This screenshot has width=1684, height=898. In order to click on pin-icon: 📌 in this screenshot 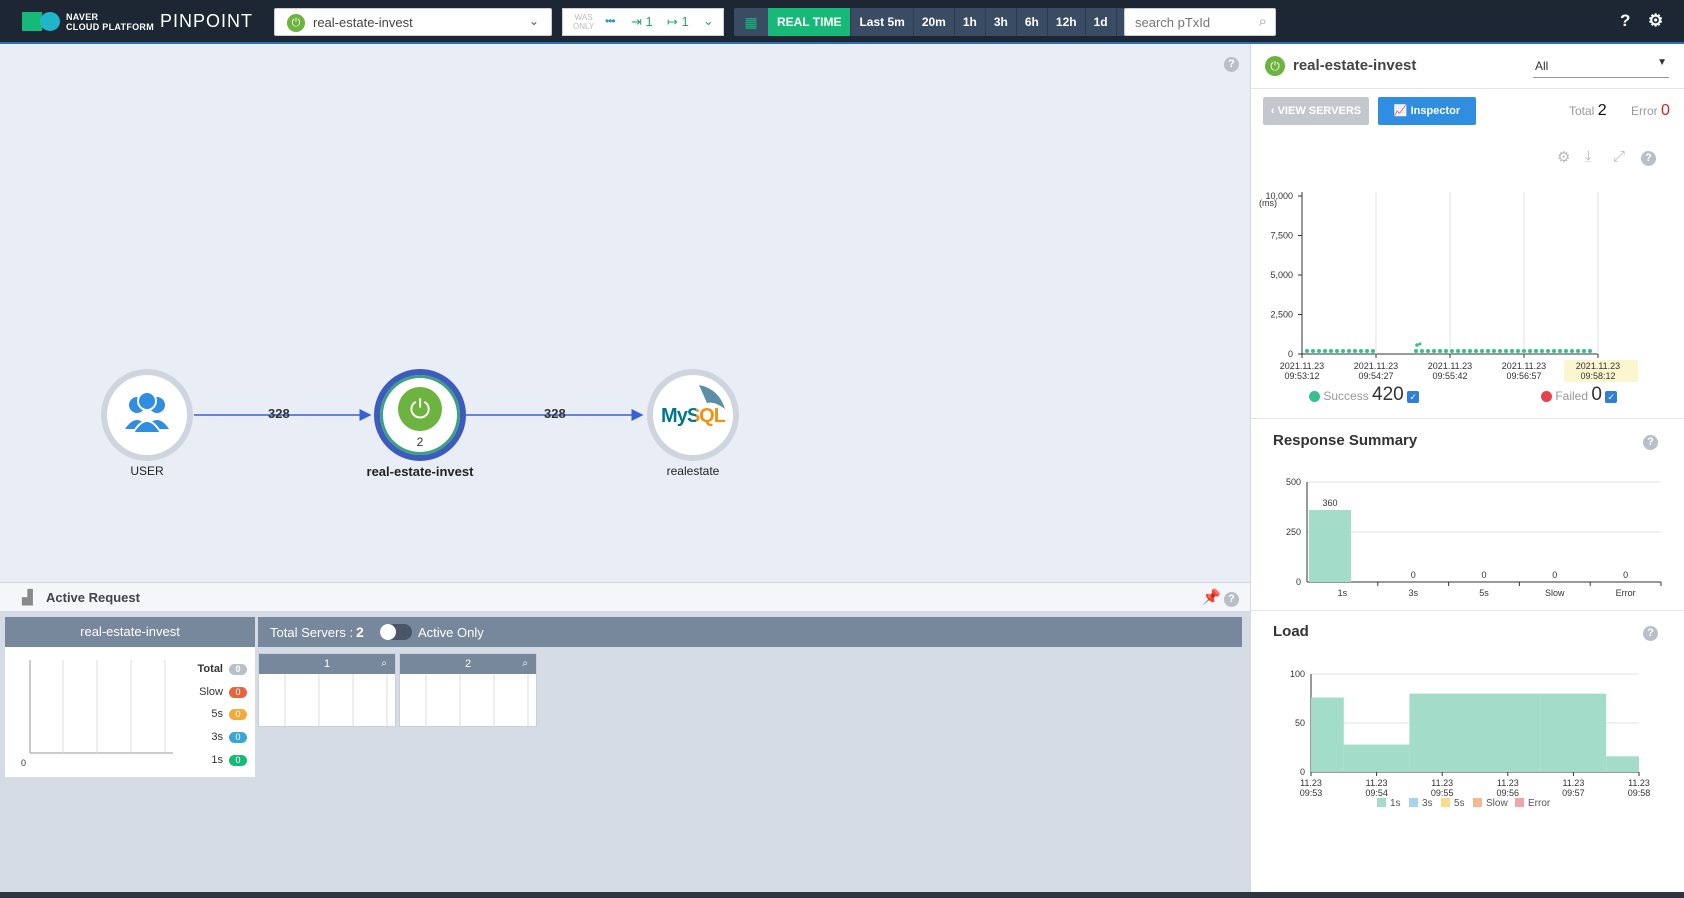, I will do `click(1211, 597)`.